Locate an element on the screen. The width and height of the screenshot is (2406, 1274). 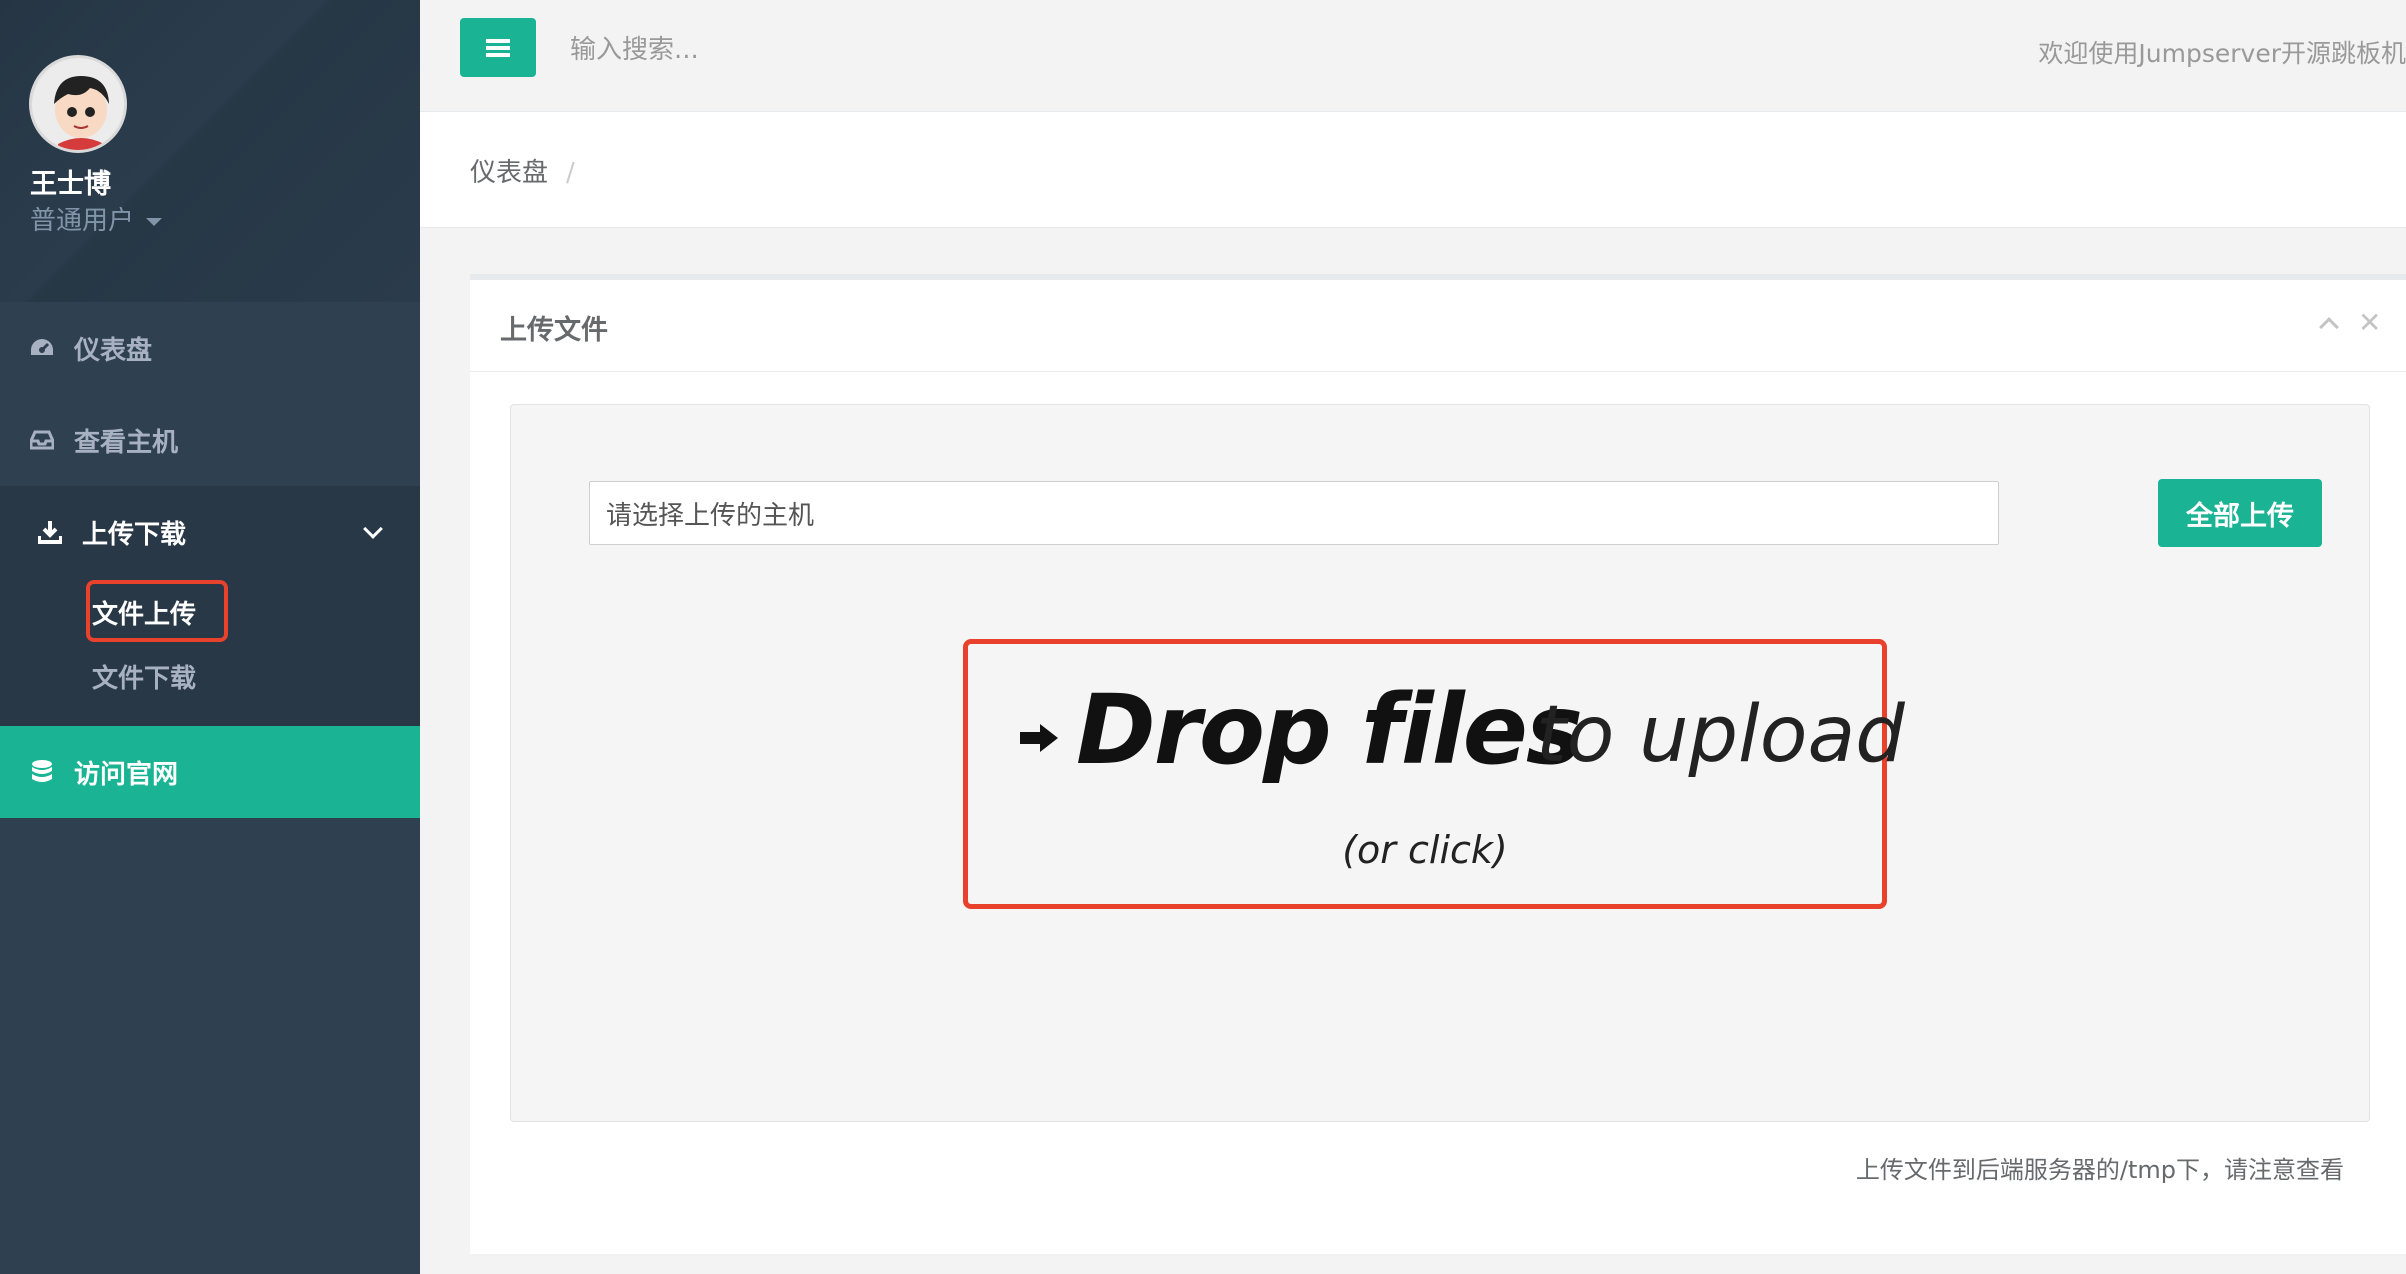
annotation-highlight-box is located at coordinates (157, 611).